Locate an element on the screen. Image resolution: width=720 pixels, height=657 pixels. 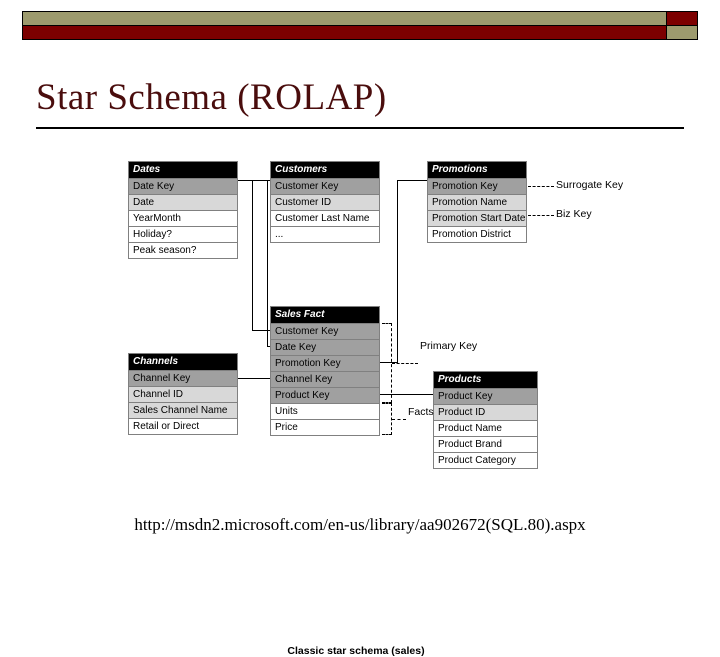
bracket-primary-key is located at coordinates (387, 363).